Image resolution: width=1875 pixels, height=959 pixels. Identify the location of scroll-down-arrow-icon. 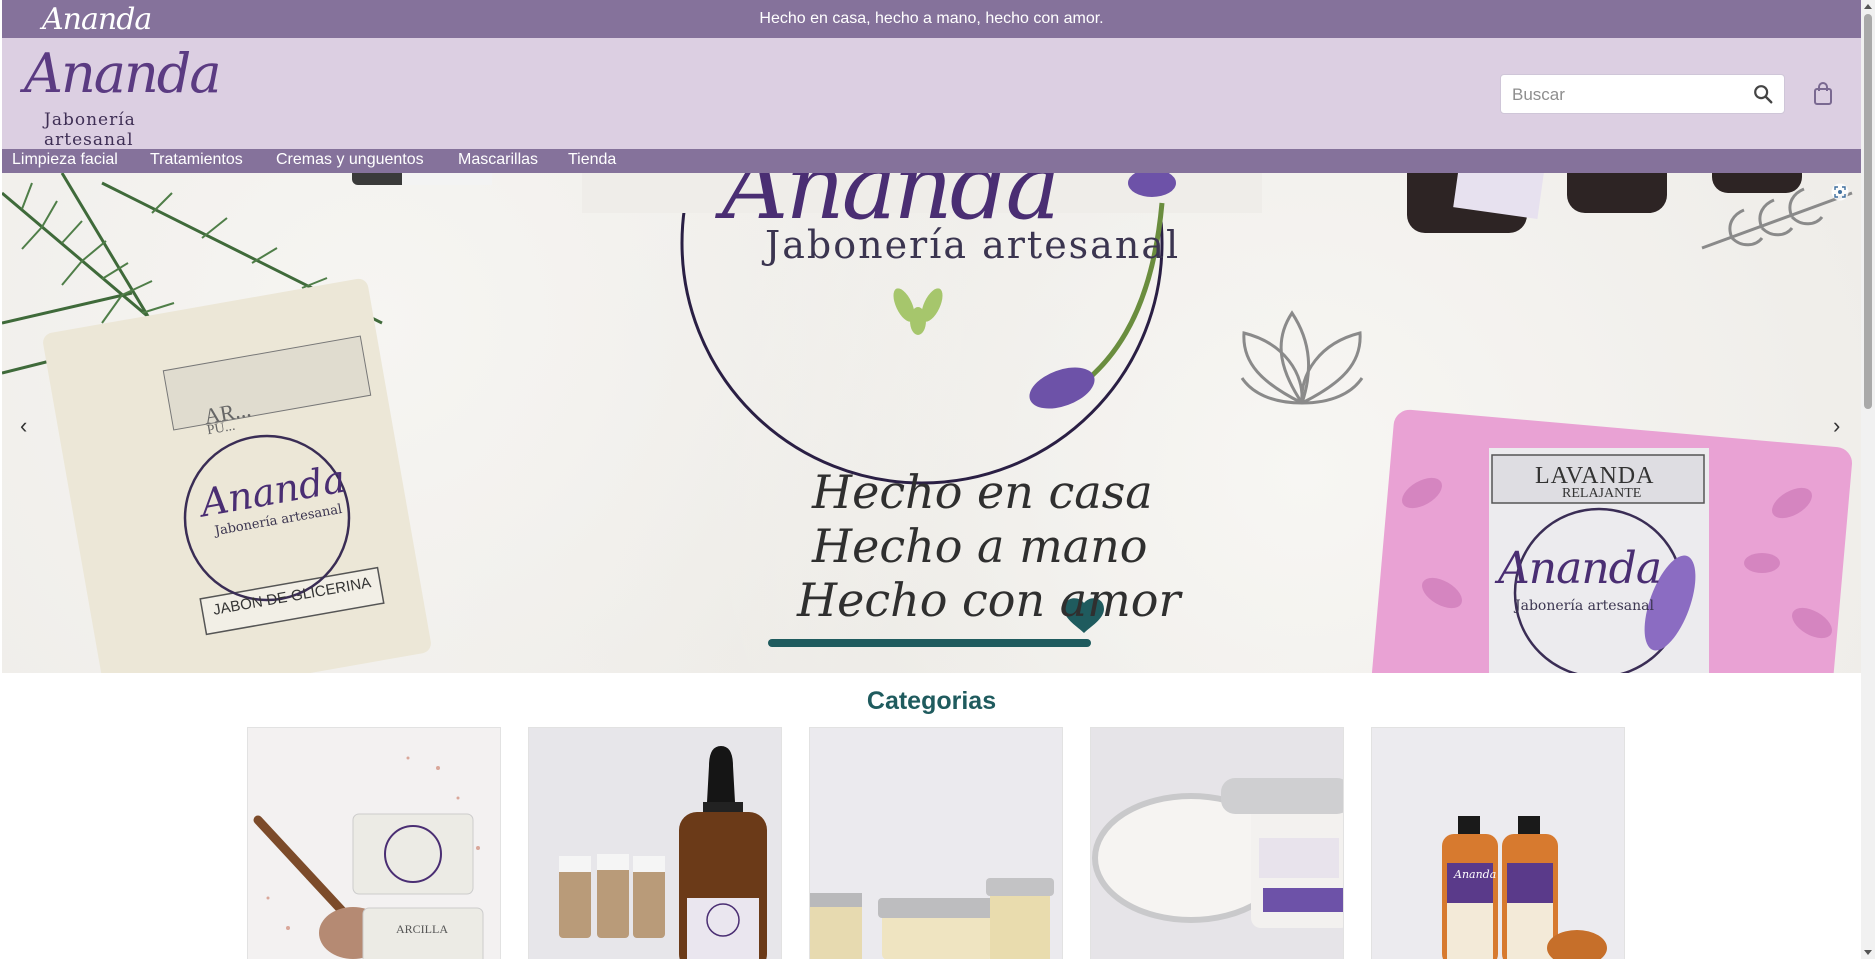
(1868, 952).